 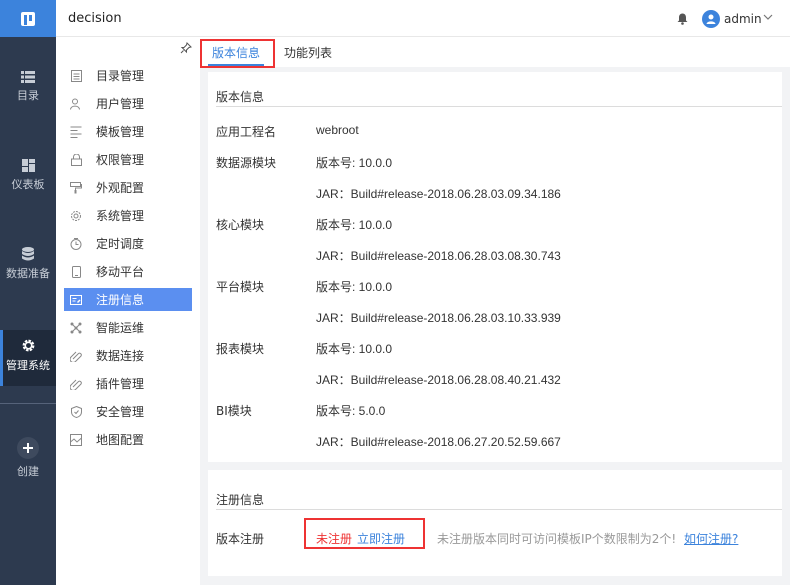 I want to click on logo, so click(x=28, y=18).